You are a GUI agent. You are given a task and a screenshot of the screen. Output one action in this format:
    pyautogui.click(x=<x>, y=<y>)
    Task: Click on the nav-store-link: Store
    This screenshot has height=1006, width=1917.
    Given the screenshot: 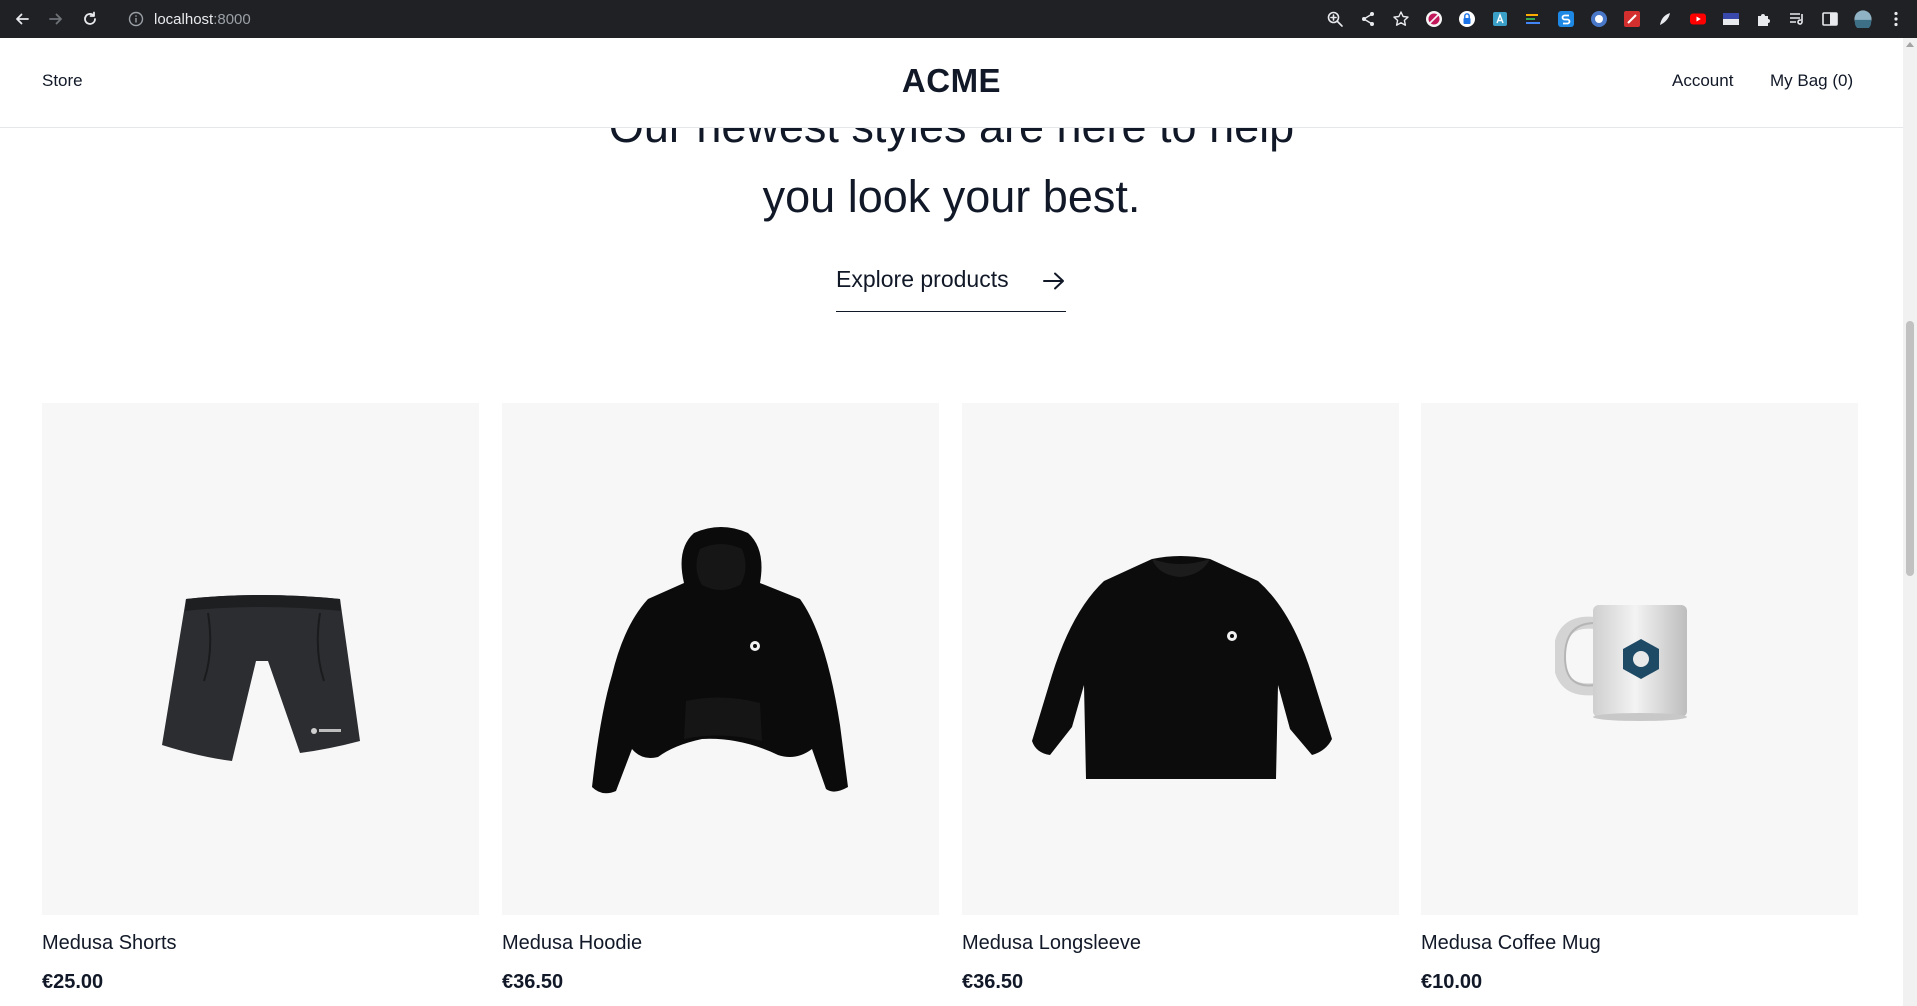 What is the action you would take?
    pyautogui.click(x=62, y=81)
    